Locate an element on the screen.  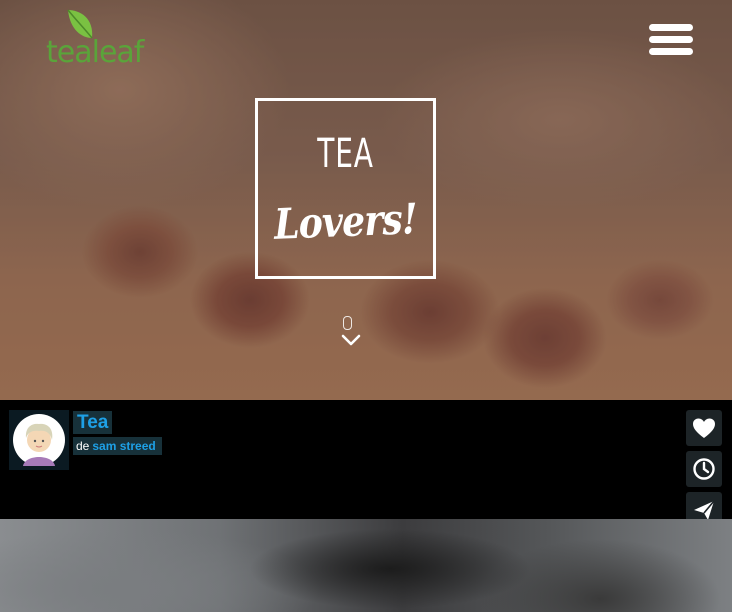
user-avatar-icon is located at coordinates (39, 440).